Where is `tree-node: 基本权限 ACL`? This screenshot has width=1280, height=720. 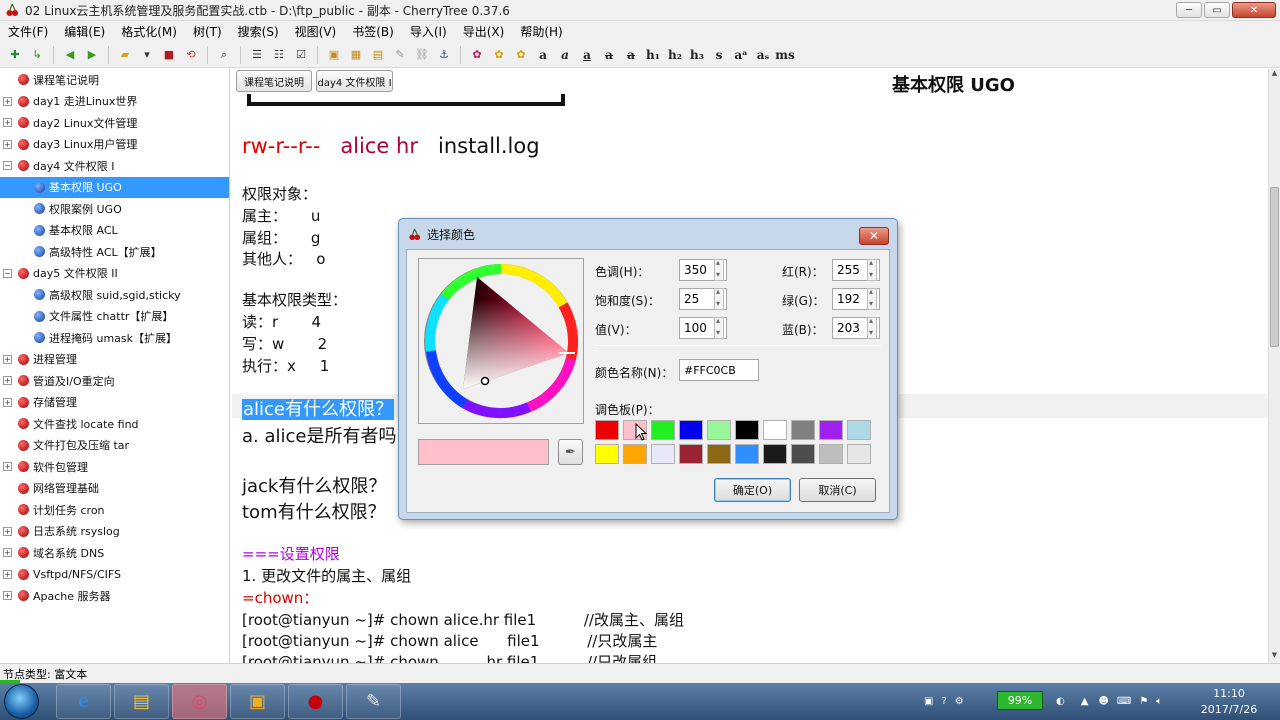 tree-node: 基本权限 ACL is located at coordinates (114, 231).